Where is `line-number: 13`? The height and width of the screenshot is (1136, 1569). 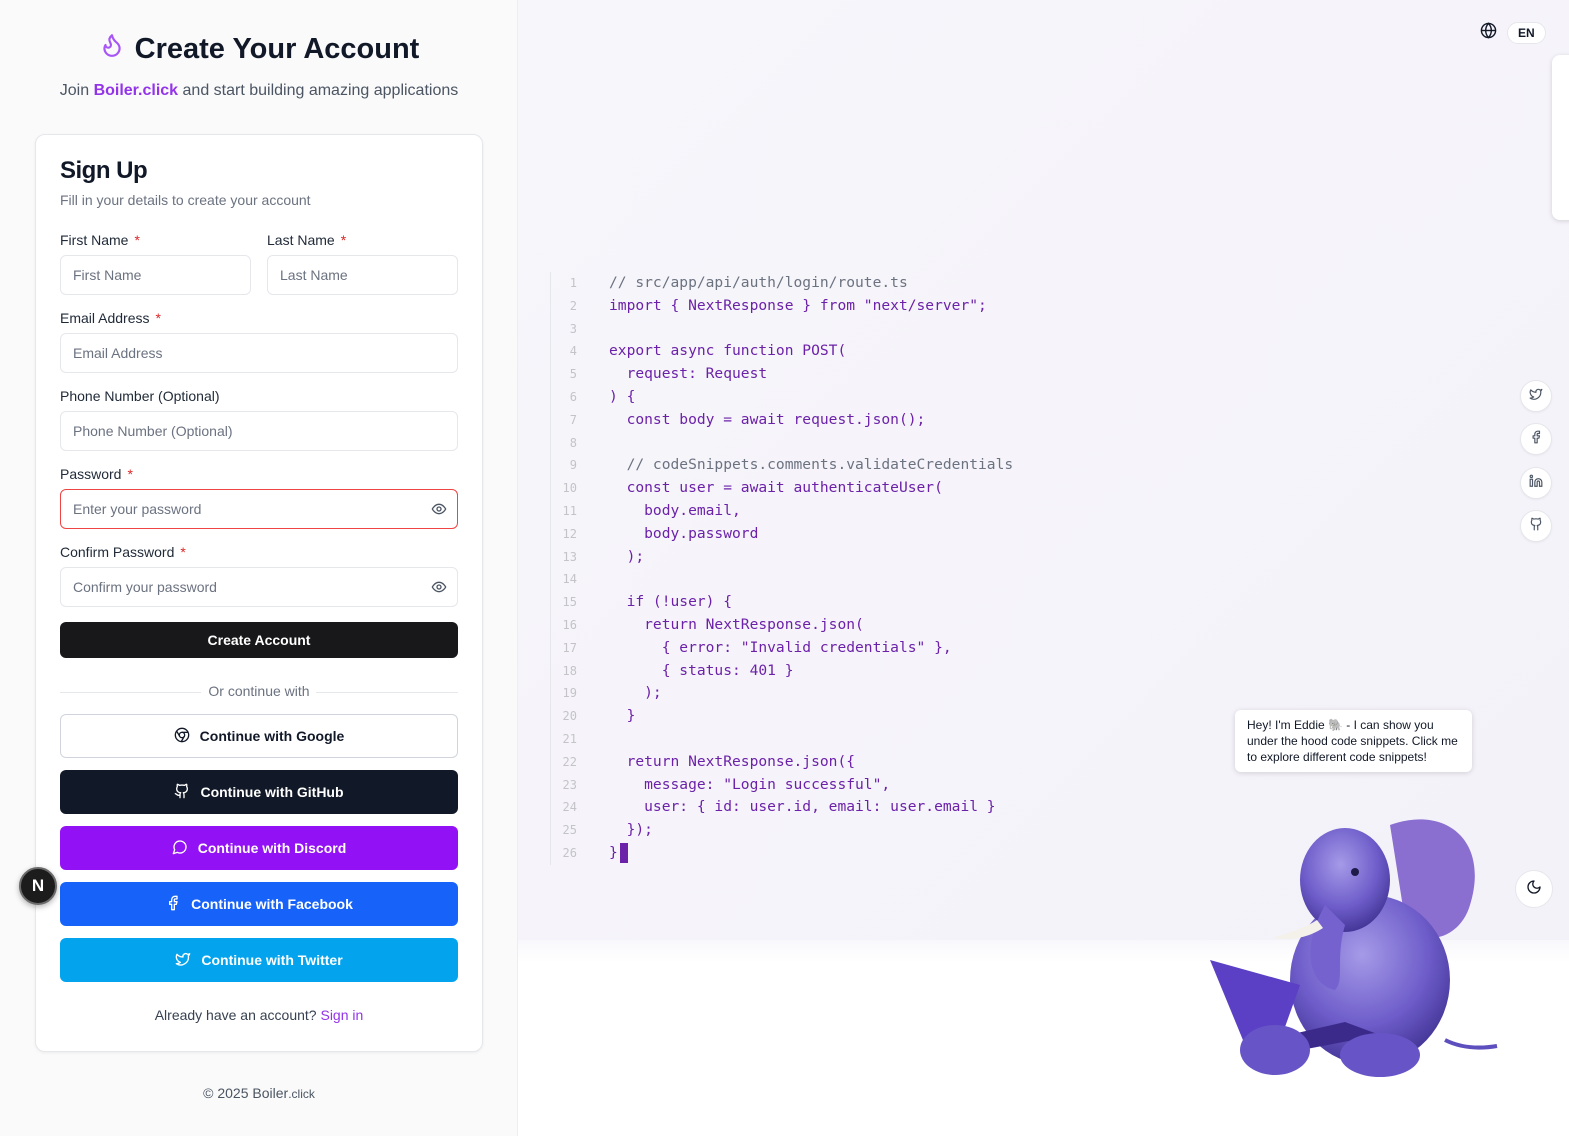 line-number: 13 is located at coordinates (569, 556).